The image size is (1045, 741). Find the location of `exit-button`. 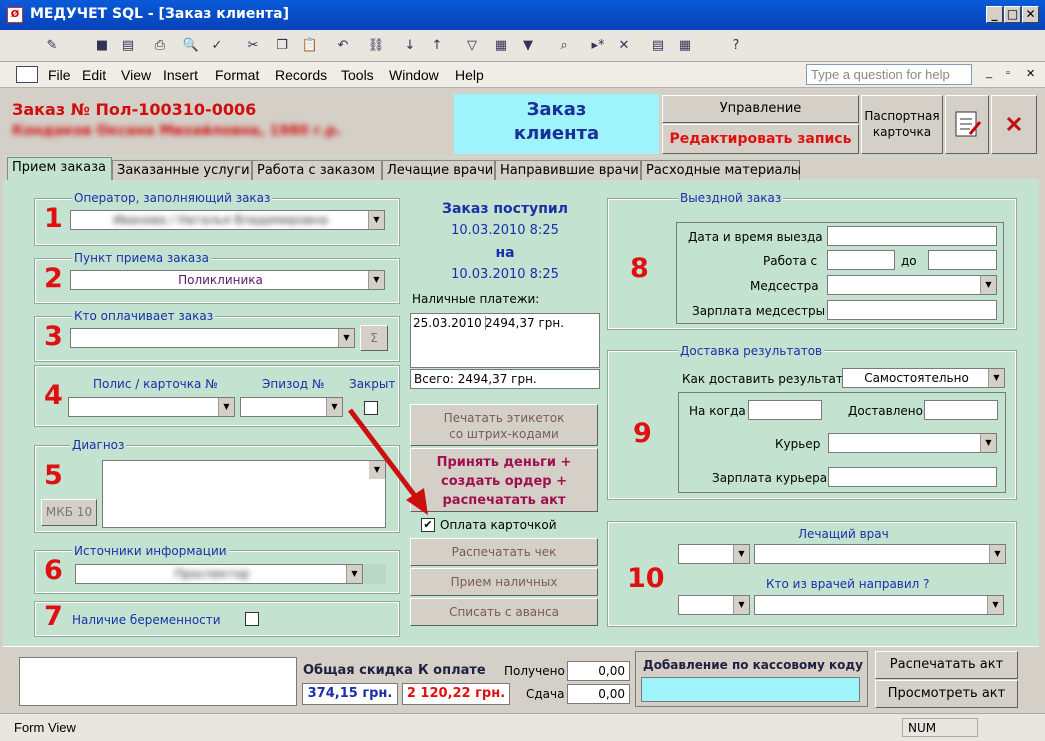

exit-button is located at coordinates (1014, 124).